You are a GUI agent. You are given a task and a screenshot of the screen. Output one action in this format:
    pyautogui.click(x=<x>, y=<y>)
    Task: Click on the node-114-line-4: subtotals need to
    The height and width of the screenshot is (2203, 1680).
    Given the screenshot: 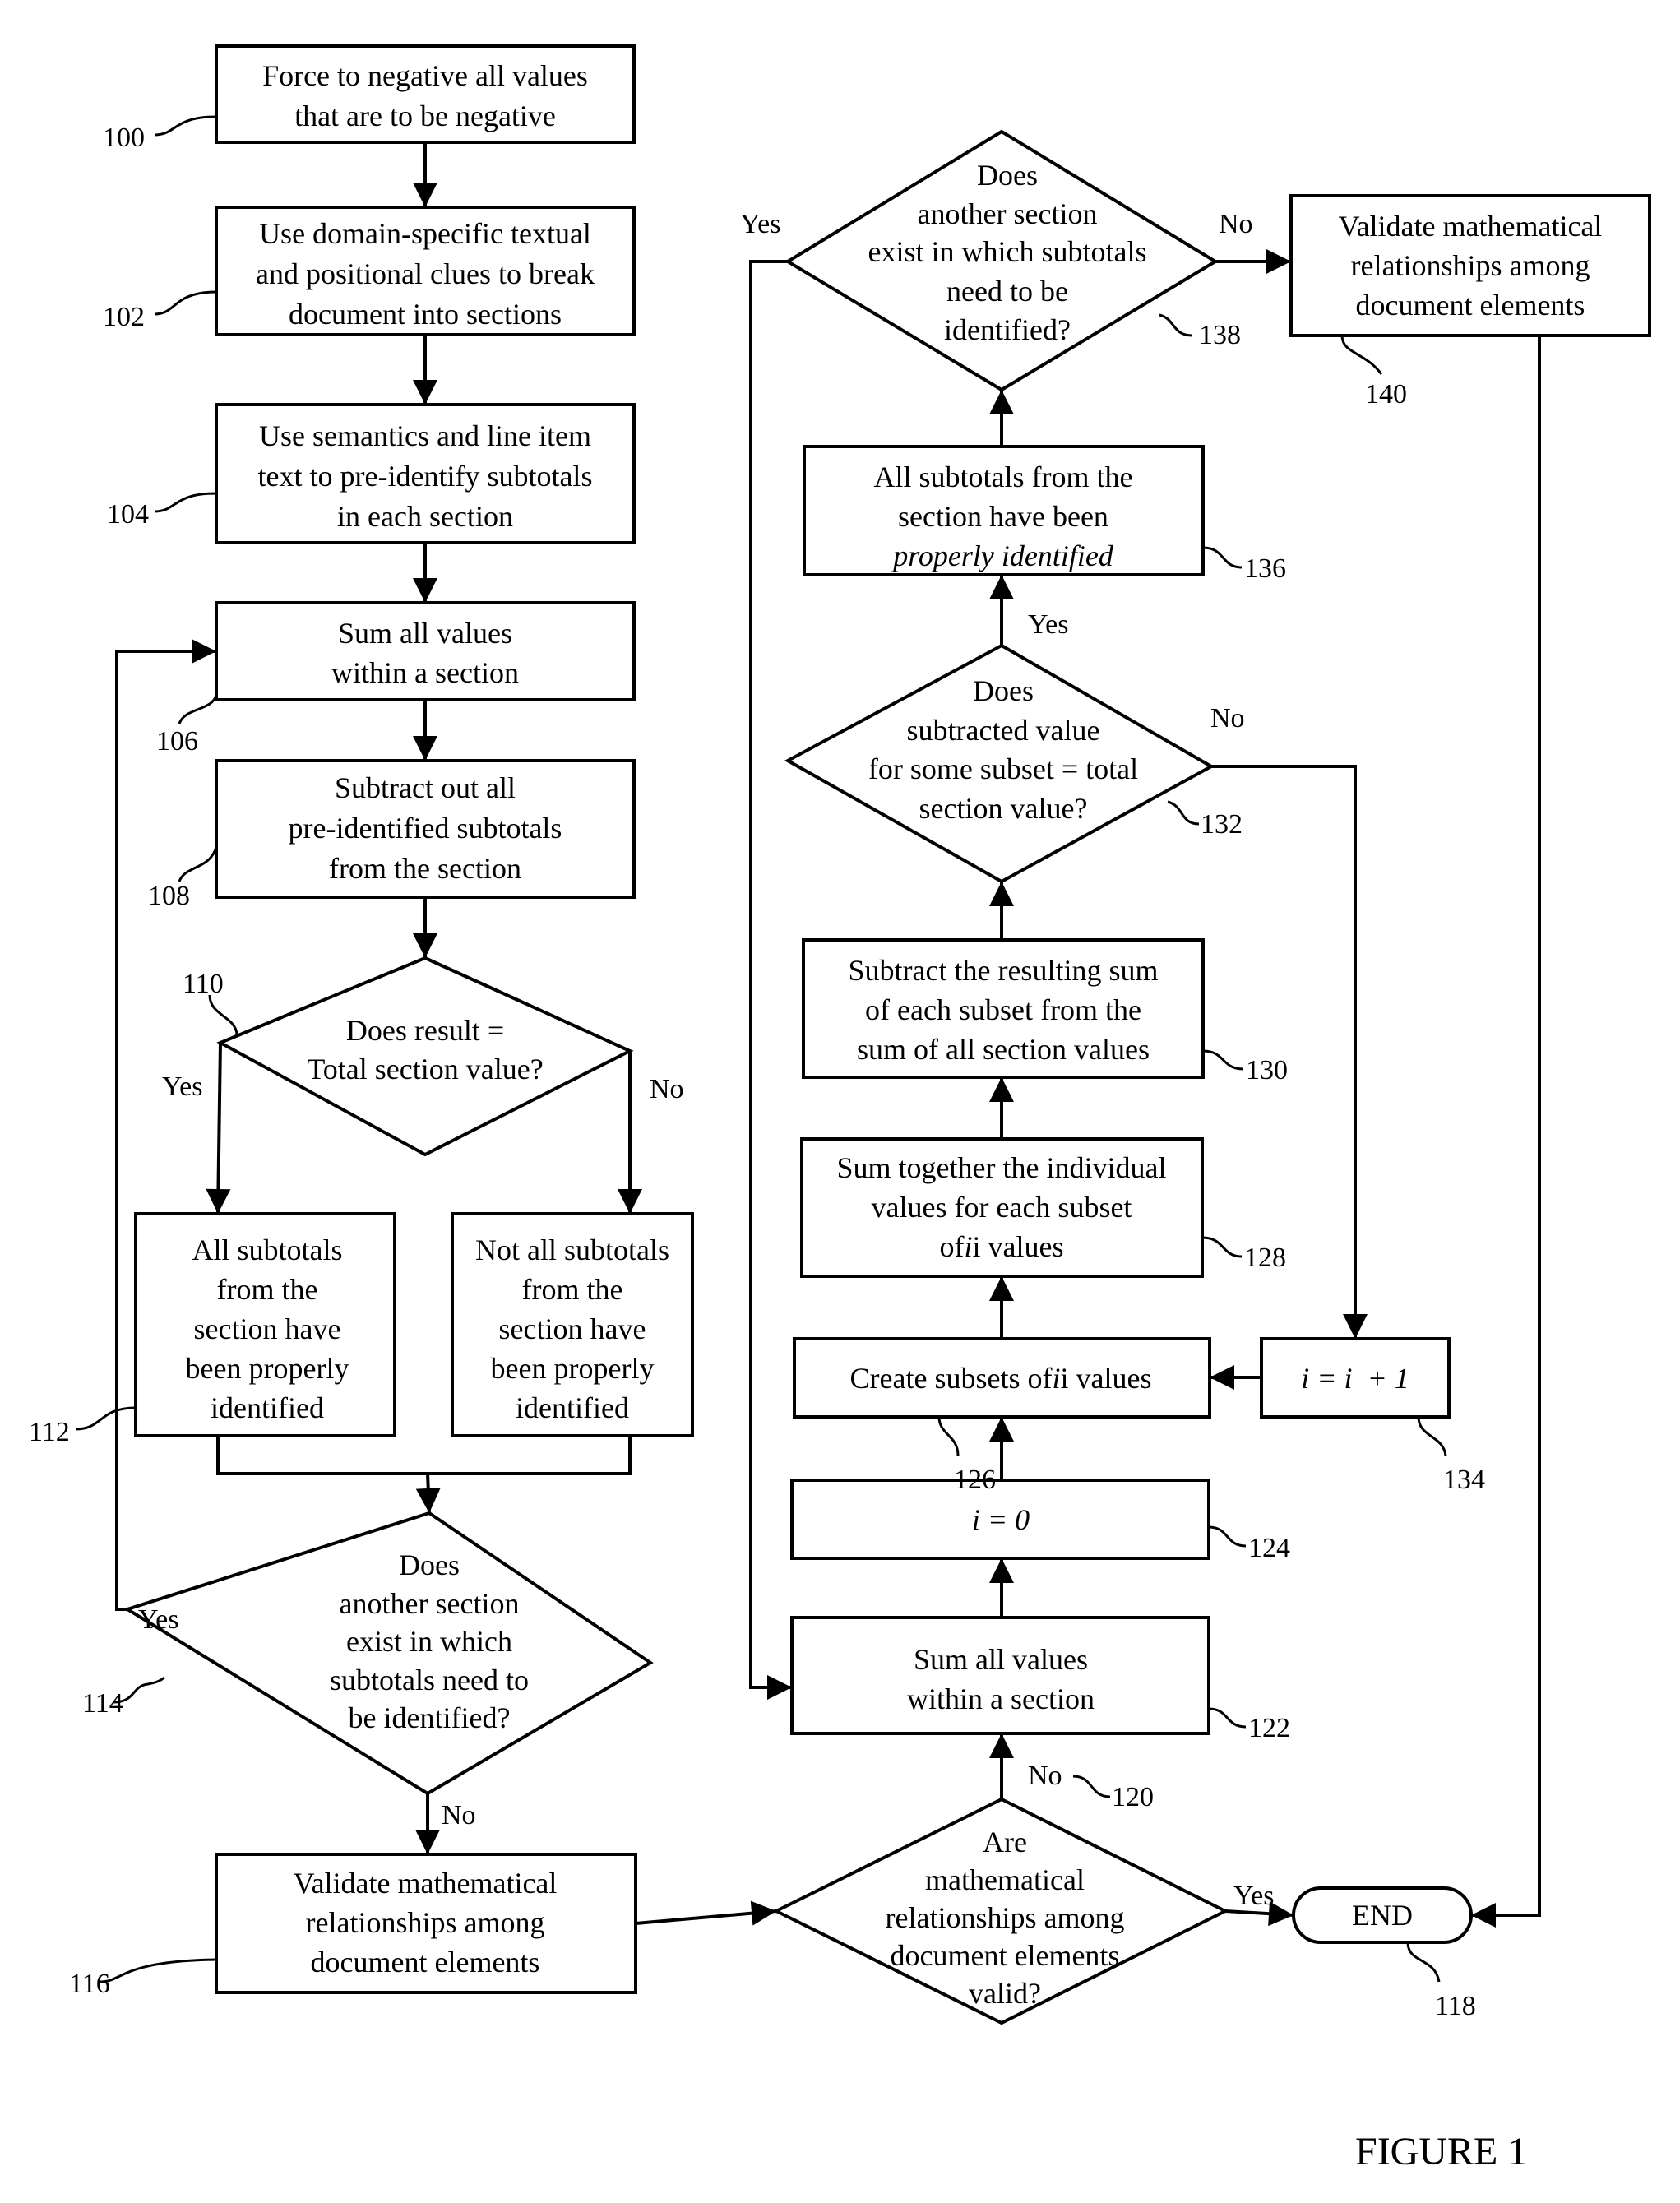 What is the action you would take?
    pyautogui.click(x=429, y=1680)
    